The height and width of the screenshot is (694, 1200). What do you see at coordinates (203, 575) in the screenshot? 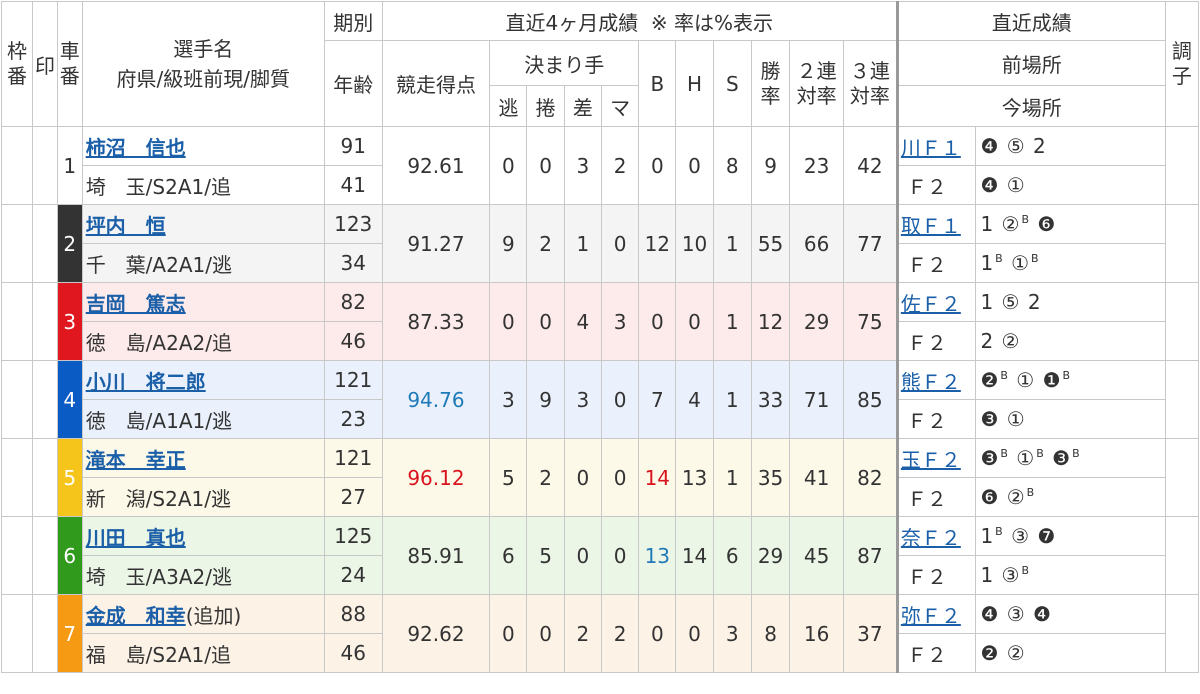
I see `rider-pref-cell: 埼 玉/A3A2/逃` at bounding box center [203, 575].